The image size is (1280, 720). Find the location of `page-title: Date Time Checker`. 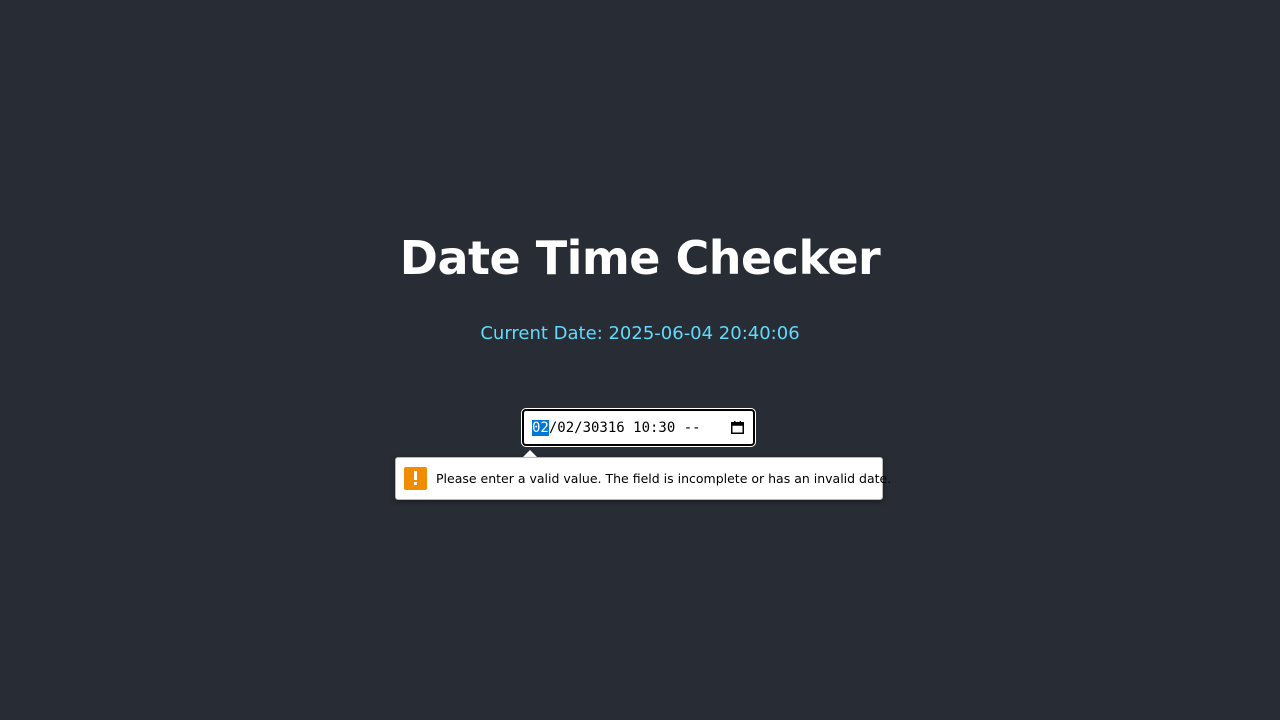

page-title: Date Time Checker is located at coordinates (640, 258).